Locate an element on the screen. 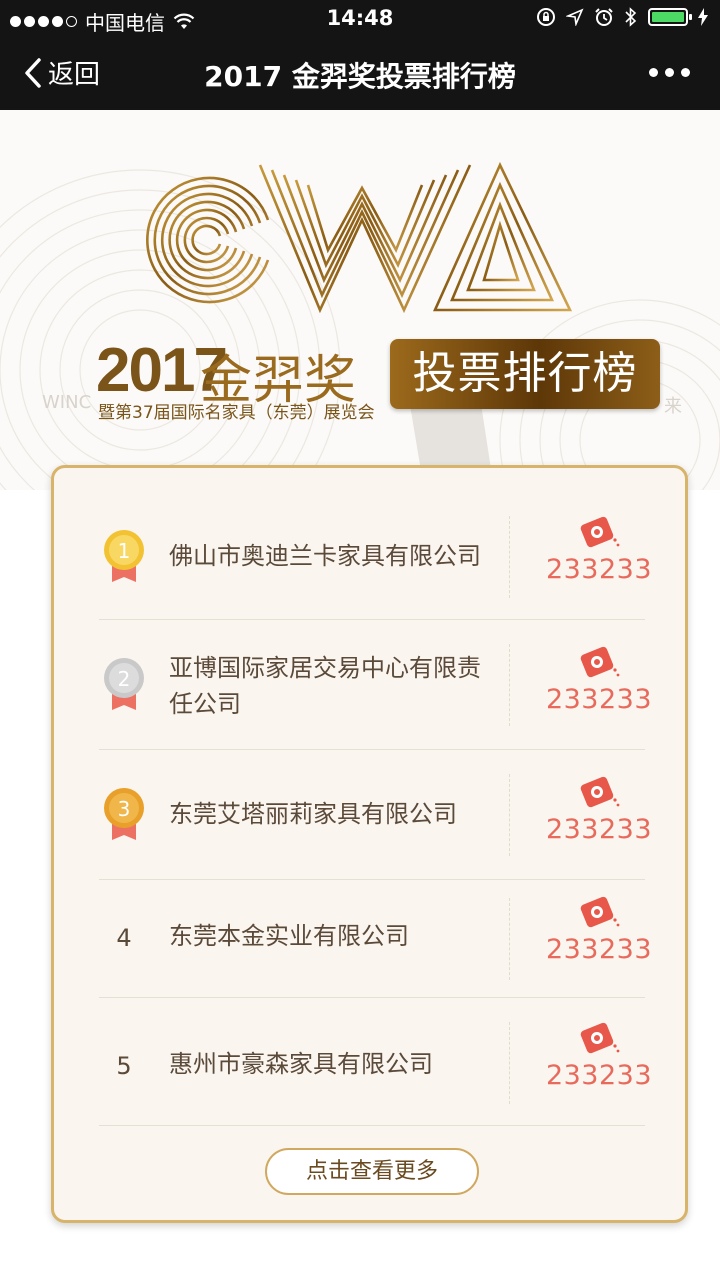 The width and height of the screenshot is (720, 1280). ranking-row: 4 东莞本金实业有限公司 233233 is located at coordinates (375, 939).